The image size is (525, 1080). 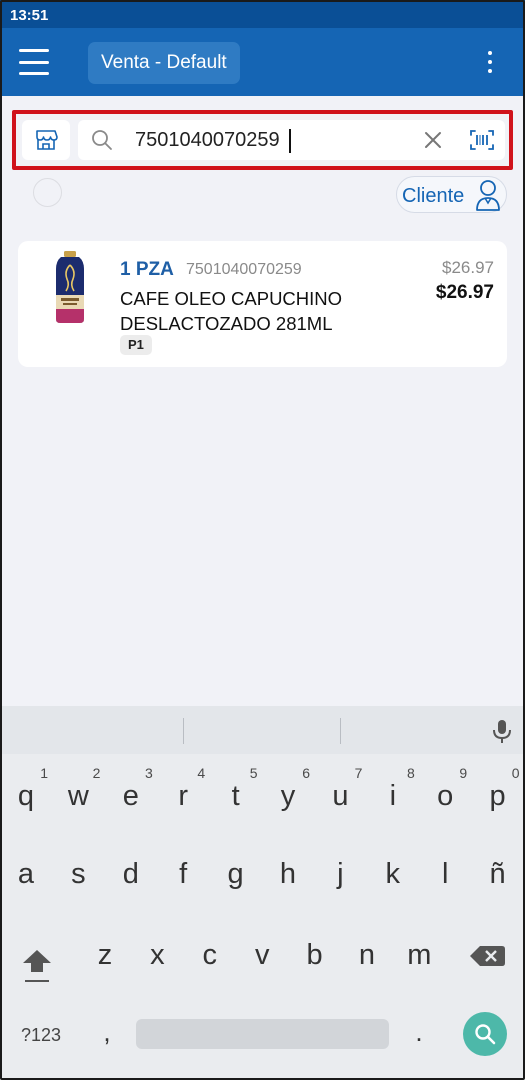 I want to click on store-icon, so click(x=47, y=140).